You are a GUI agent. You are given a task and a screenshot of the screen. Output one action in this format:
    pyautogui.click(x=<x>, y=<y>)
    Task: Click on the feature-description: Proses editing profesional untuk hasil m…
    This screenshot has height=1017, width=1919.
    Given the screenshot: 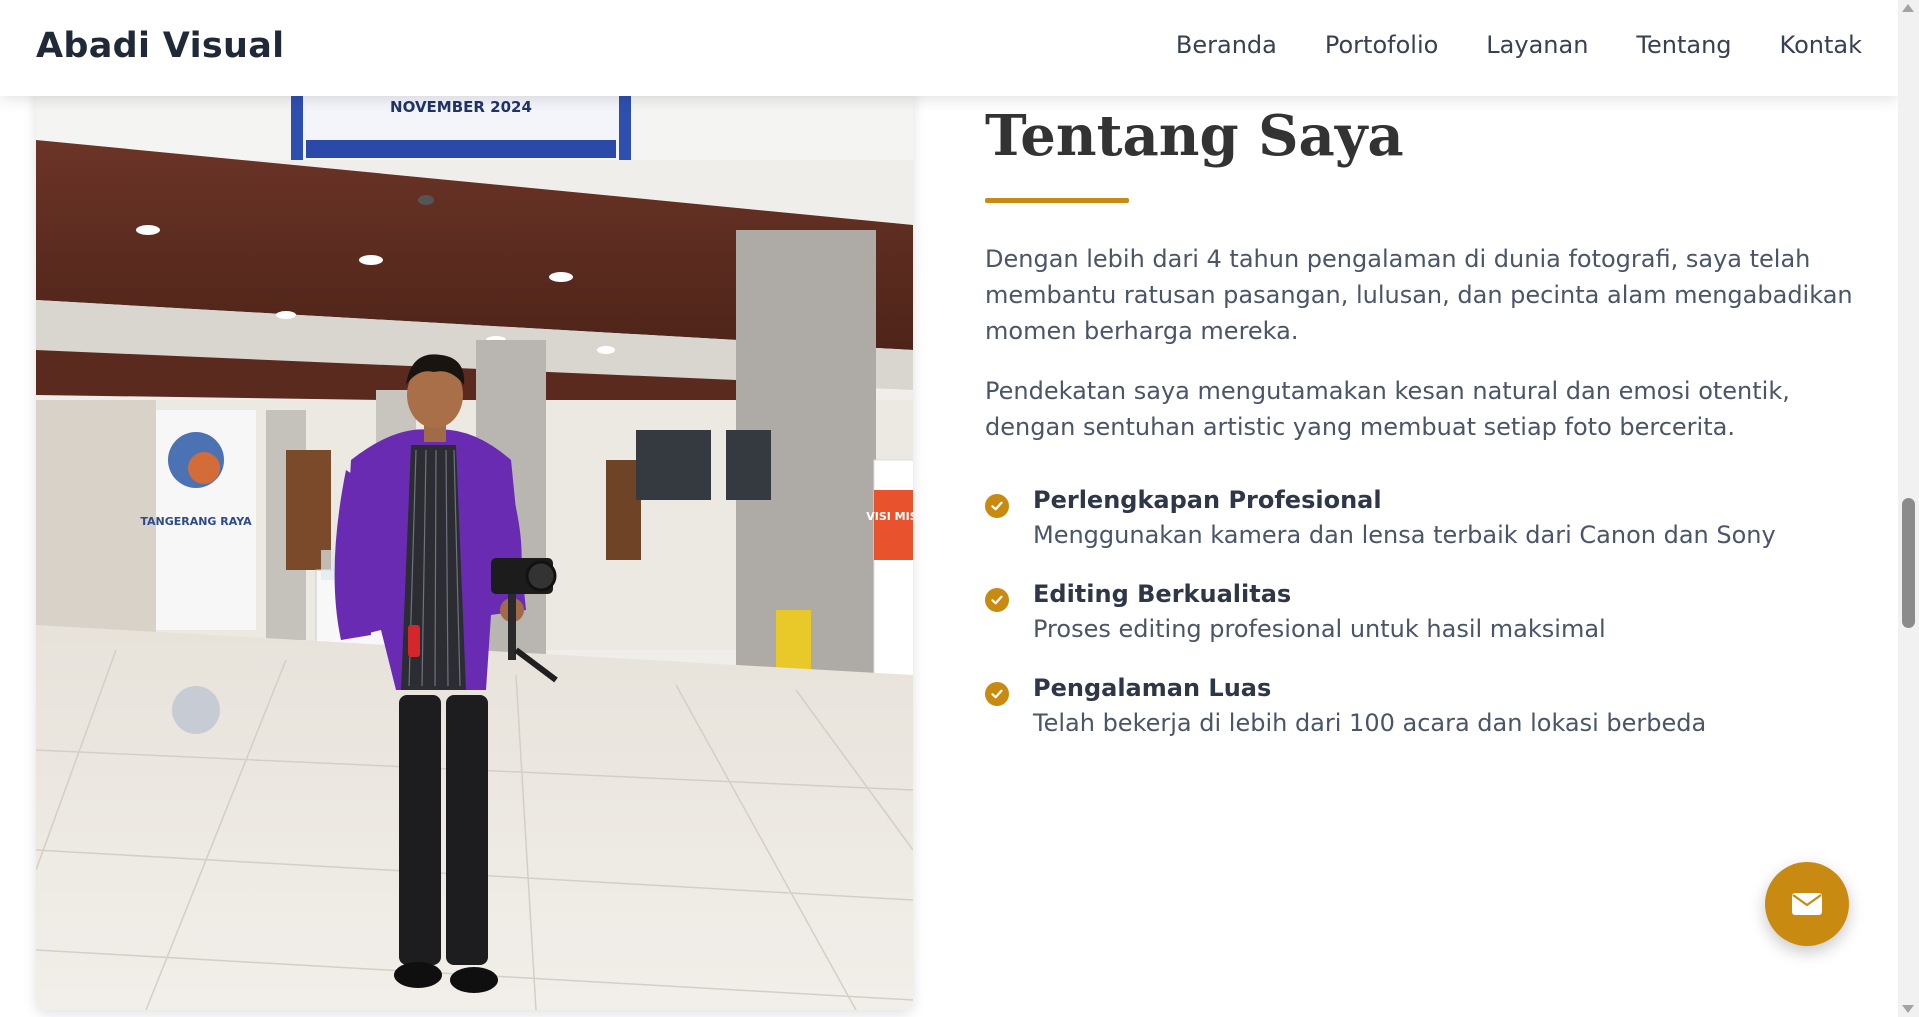 What is the action you would take?
    pyautogui.click(x=1319, y=629)
    